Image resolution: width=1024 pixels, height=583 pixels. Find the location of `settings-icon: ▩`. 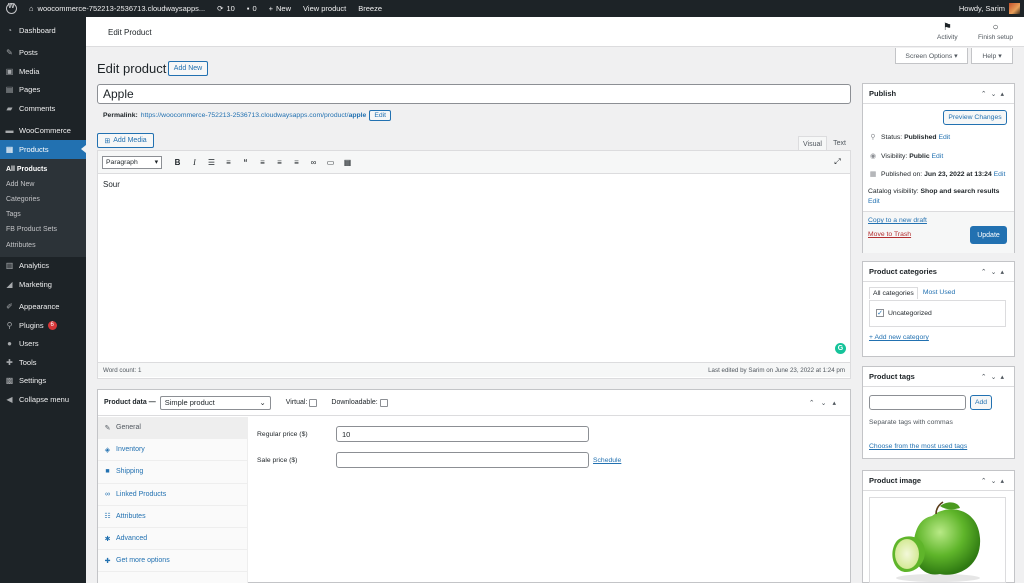

settings-icon: ▩ is located at coordinates (9, 381).